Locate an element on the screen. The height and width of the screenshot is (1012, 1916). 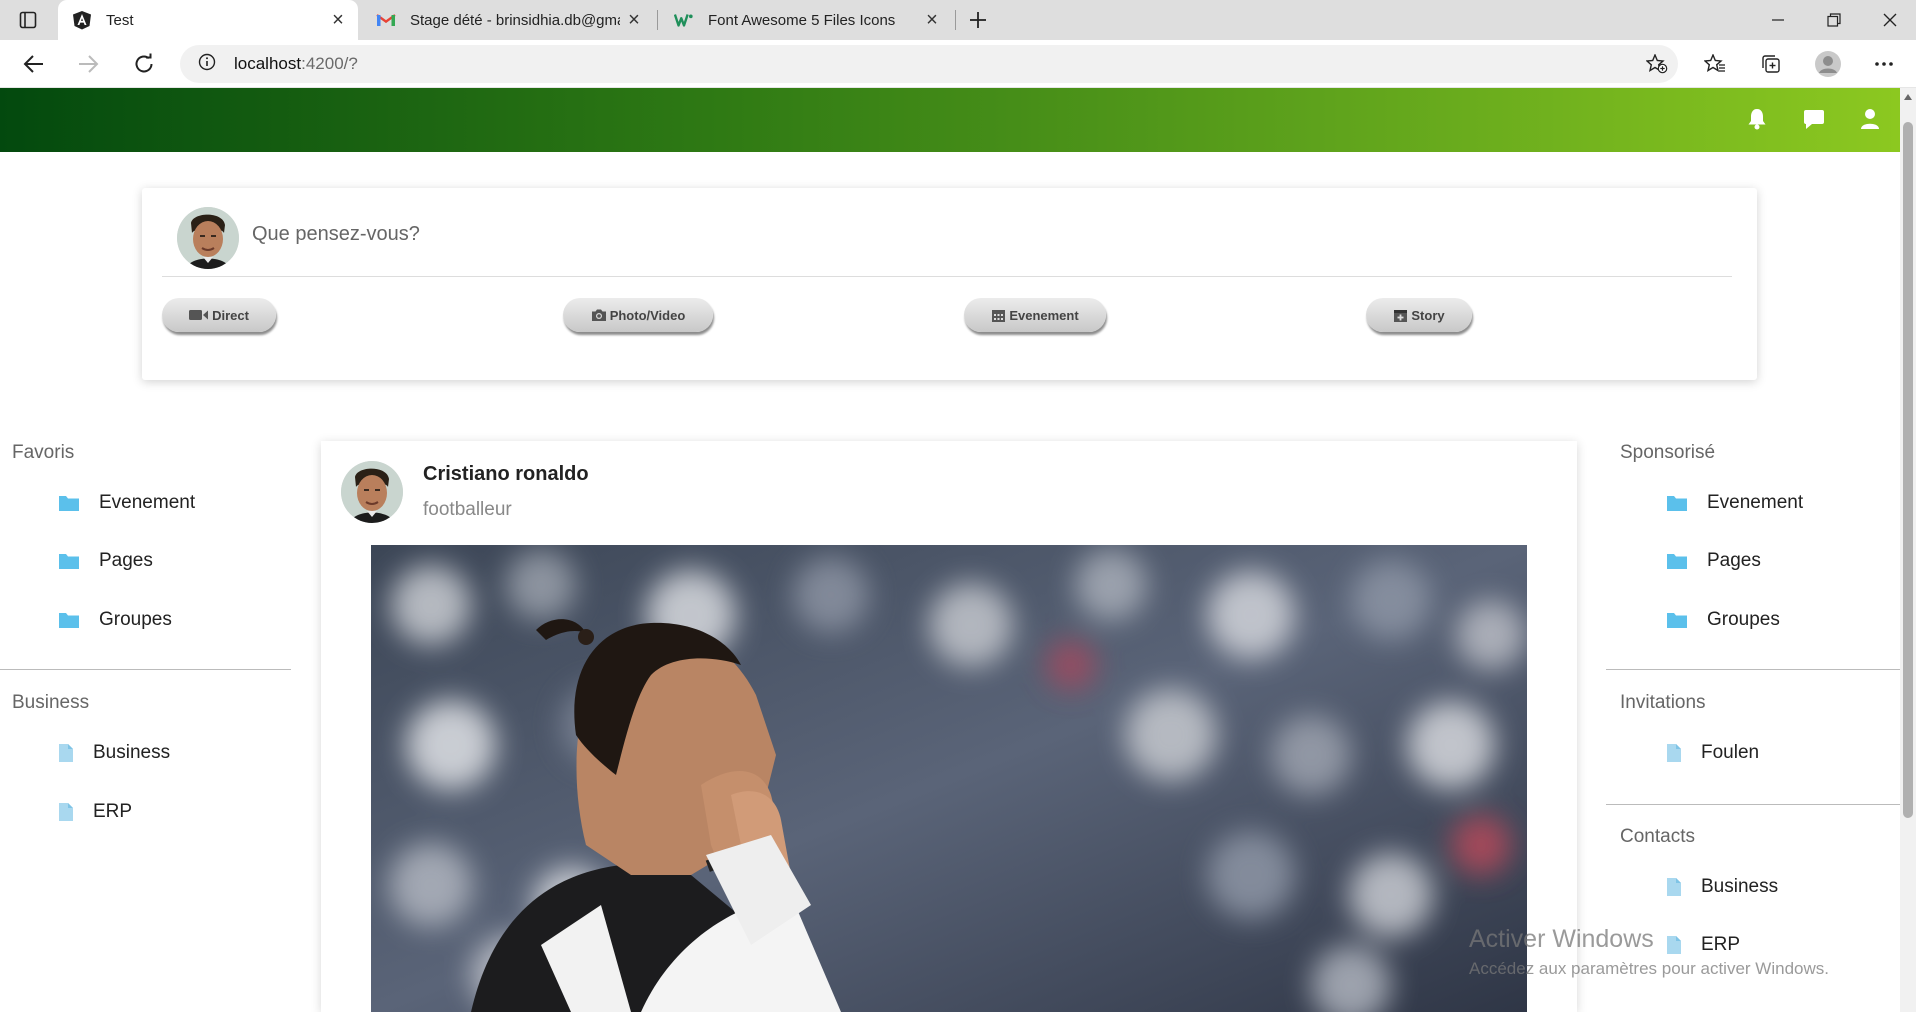
address-toolbar: localhost:4200/? is located at coordinates (958, 64).